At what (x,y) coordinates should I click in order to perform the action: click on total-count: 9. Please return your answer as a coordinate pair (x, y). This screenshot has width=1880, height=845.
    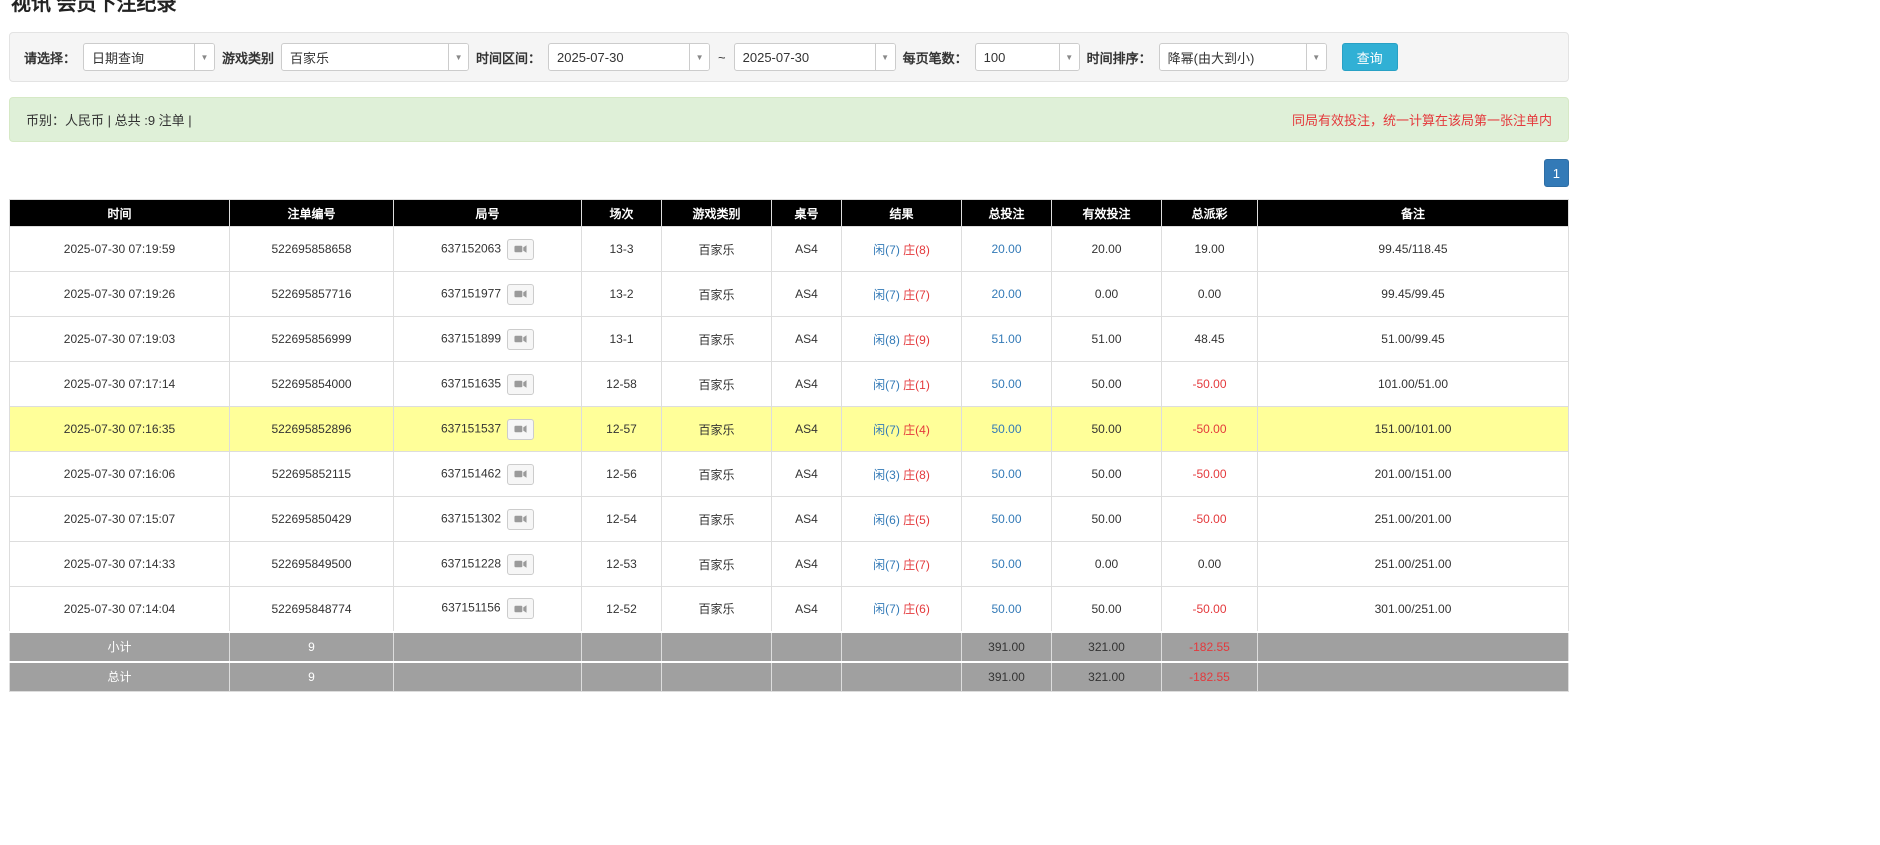
    Looking at the image, I should click on (311, 676).